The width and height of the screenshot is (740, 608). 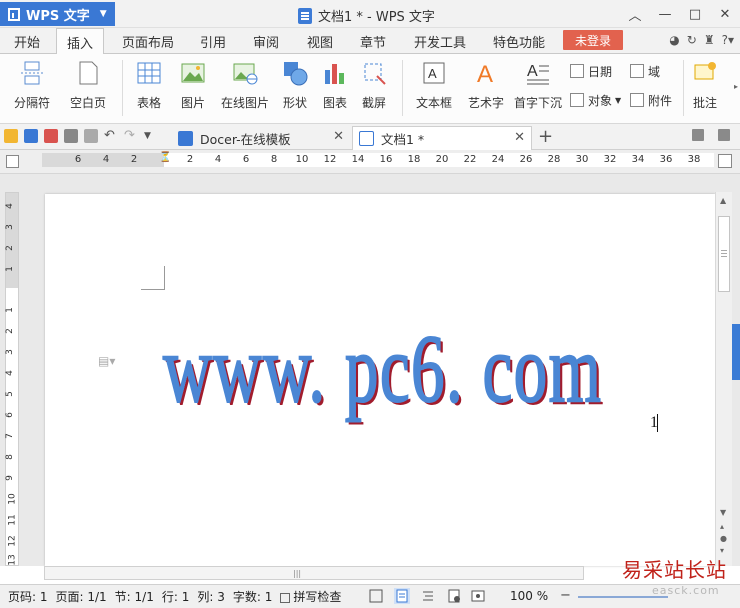 What do you see at coordinates (724, 254) in the screenshot?
I see `scroll-thumb` at bounding box center [724, 254].